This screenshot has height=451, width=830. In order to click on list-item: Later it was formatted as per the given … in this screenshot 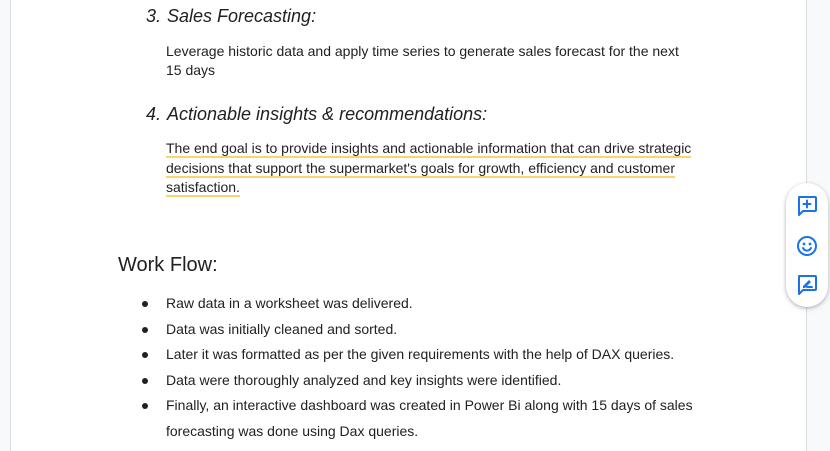, I will do `click(446, 355)`.